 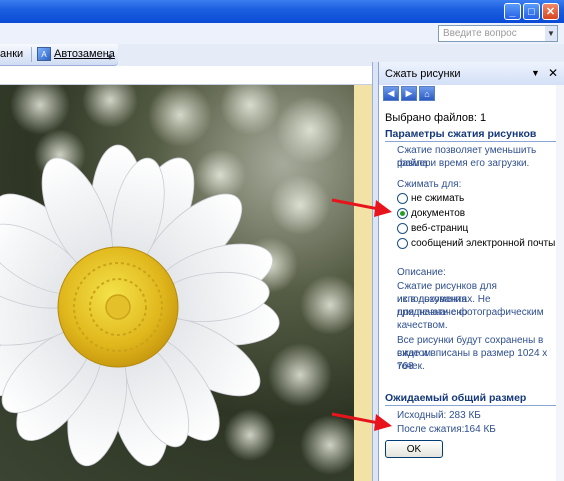 I want to click on selected-files-count: Выбрано файлов: 1, so click(x=436, y=118).